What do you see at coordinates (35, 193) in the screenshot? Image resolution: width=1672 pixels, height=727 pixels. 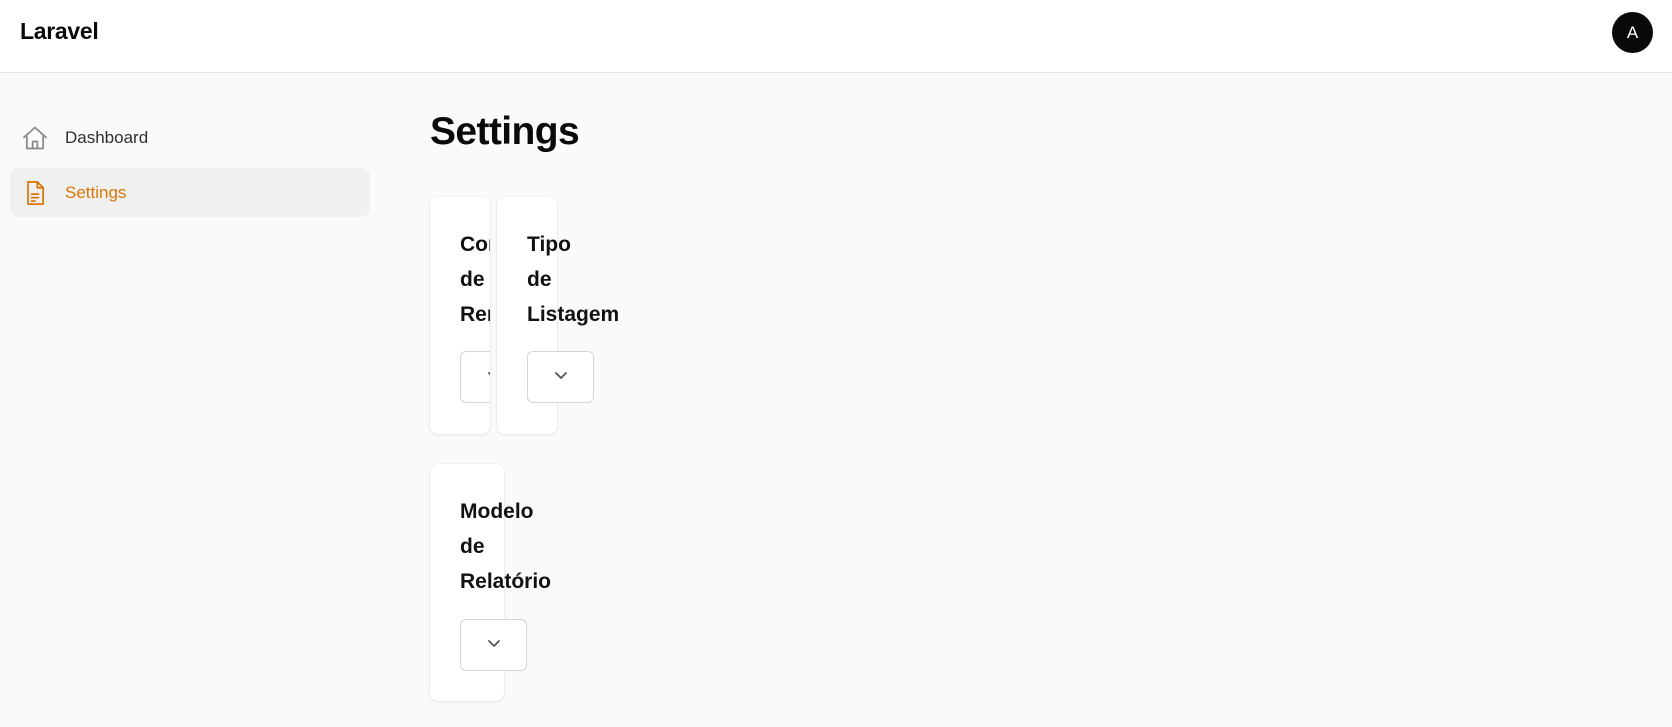 I see `document-icon` at bounding box center [35, 193].